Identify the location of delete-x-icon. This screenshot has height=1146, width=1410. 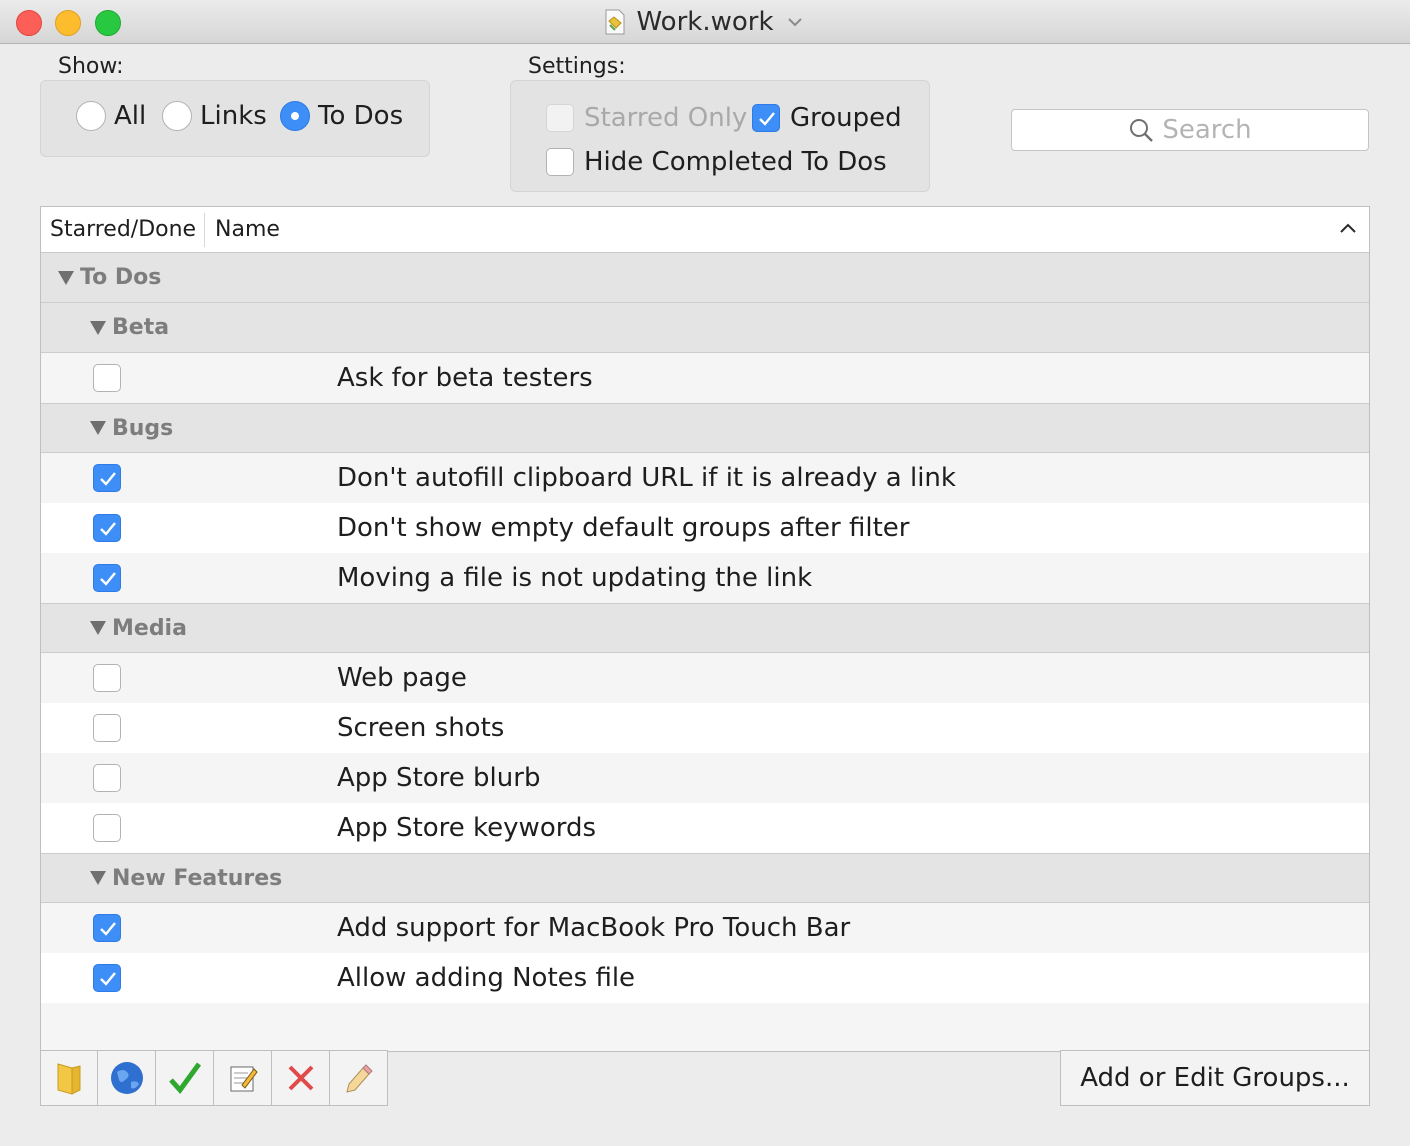
(300, 1078).